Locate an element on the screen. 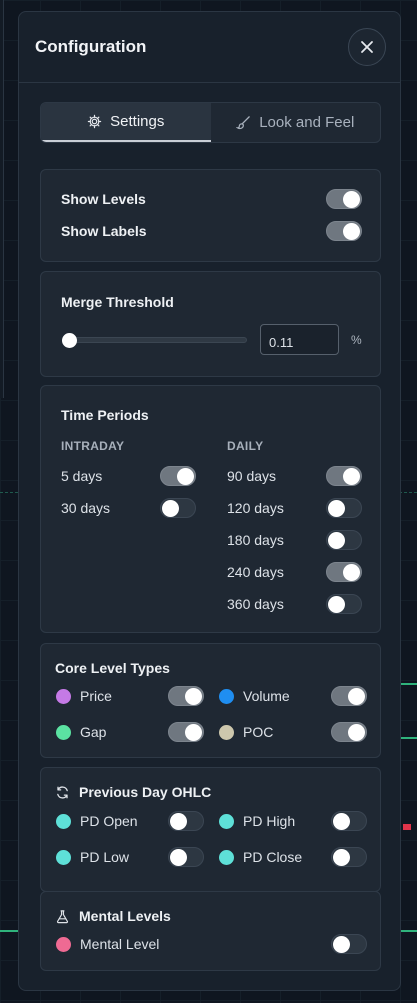 Image resolution: width=417 pixels, height=1003 pixels. poc-color-dot is located at coordinates (226, 732).